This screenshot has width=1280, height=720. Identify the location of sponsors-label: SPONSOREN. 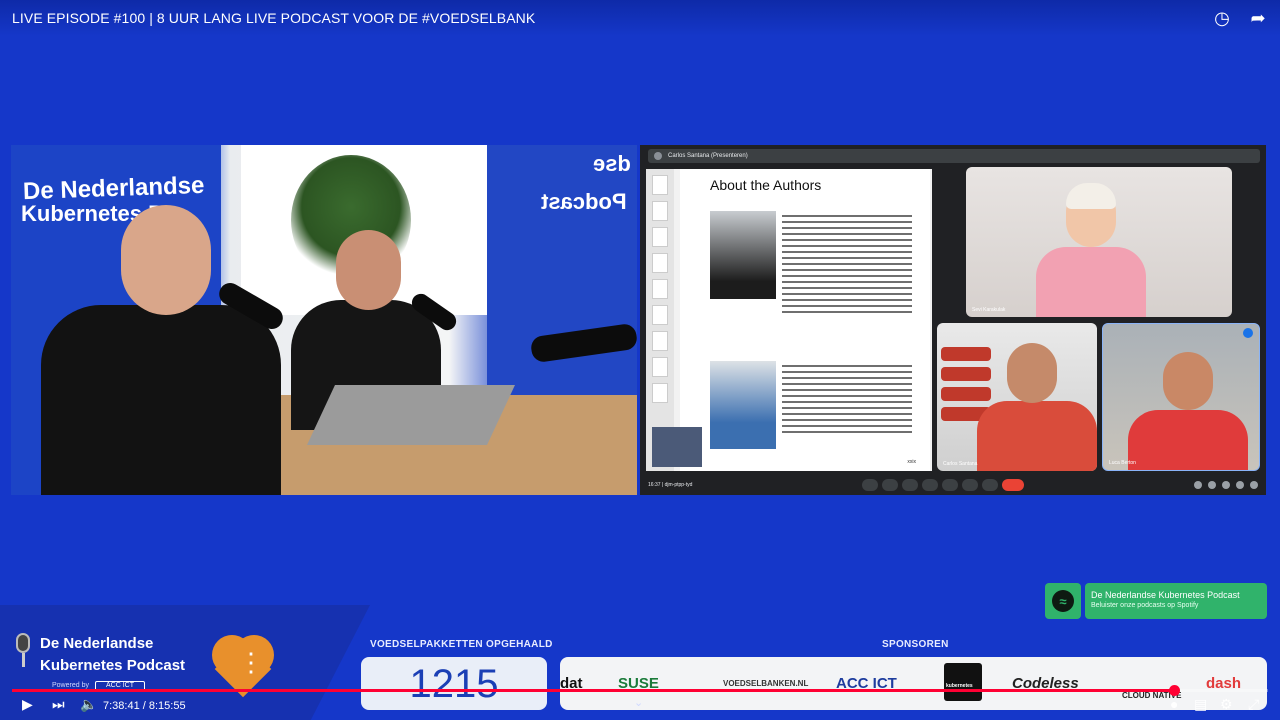
(915, 644).